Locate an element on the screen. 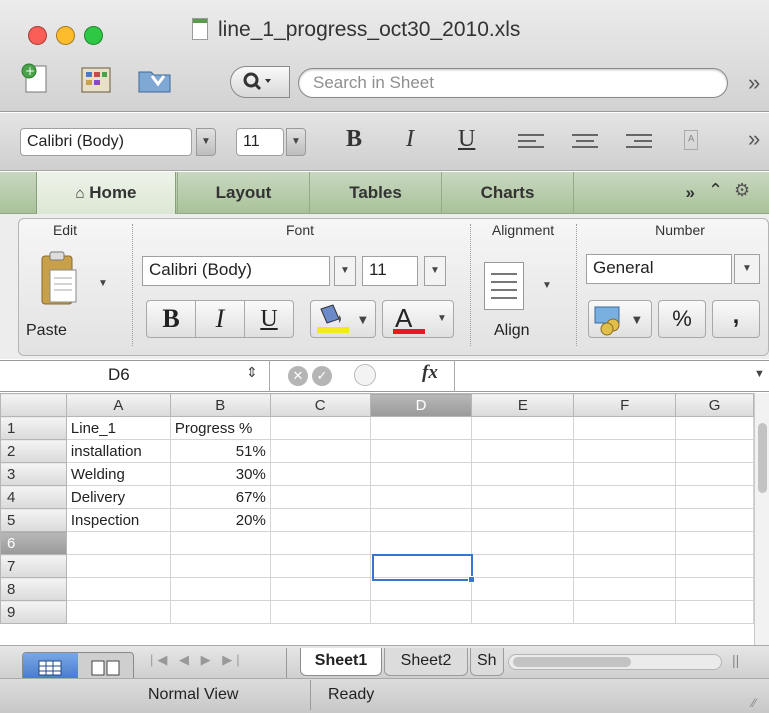 The width and height of the screenshot is (769, 713). cell-g8 is located at coordinates (714, 589).